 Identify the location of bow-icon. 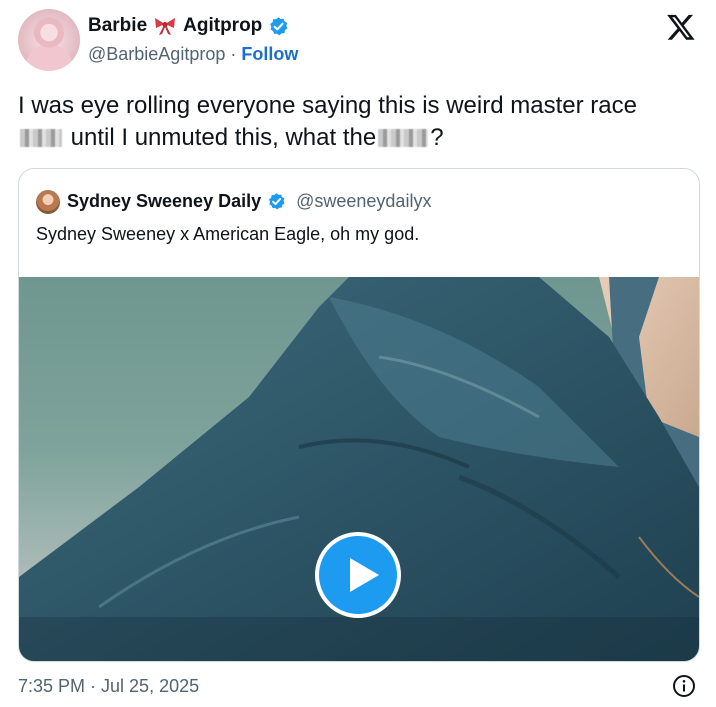
(165, 26).